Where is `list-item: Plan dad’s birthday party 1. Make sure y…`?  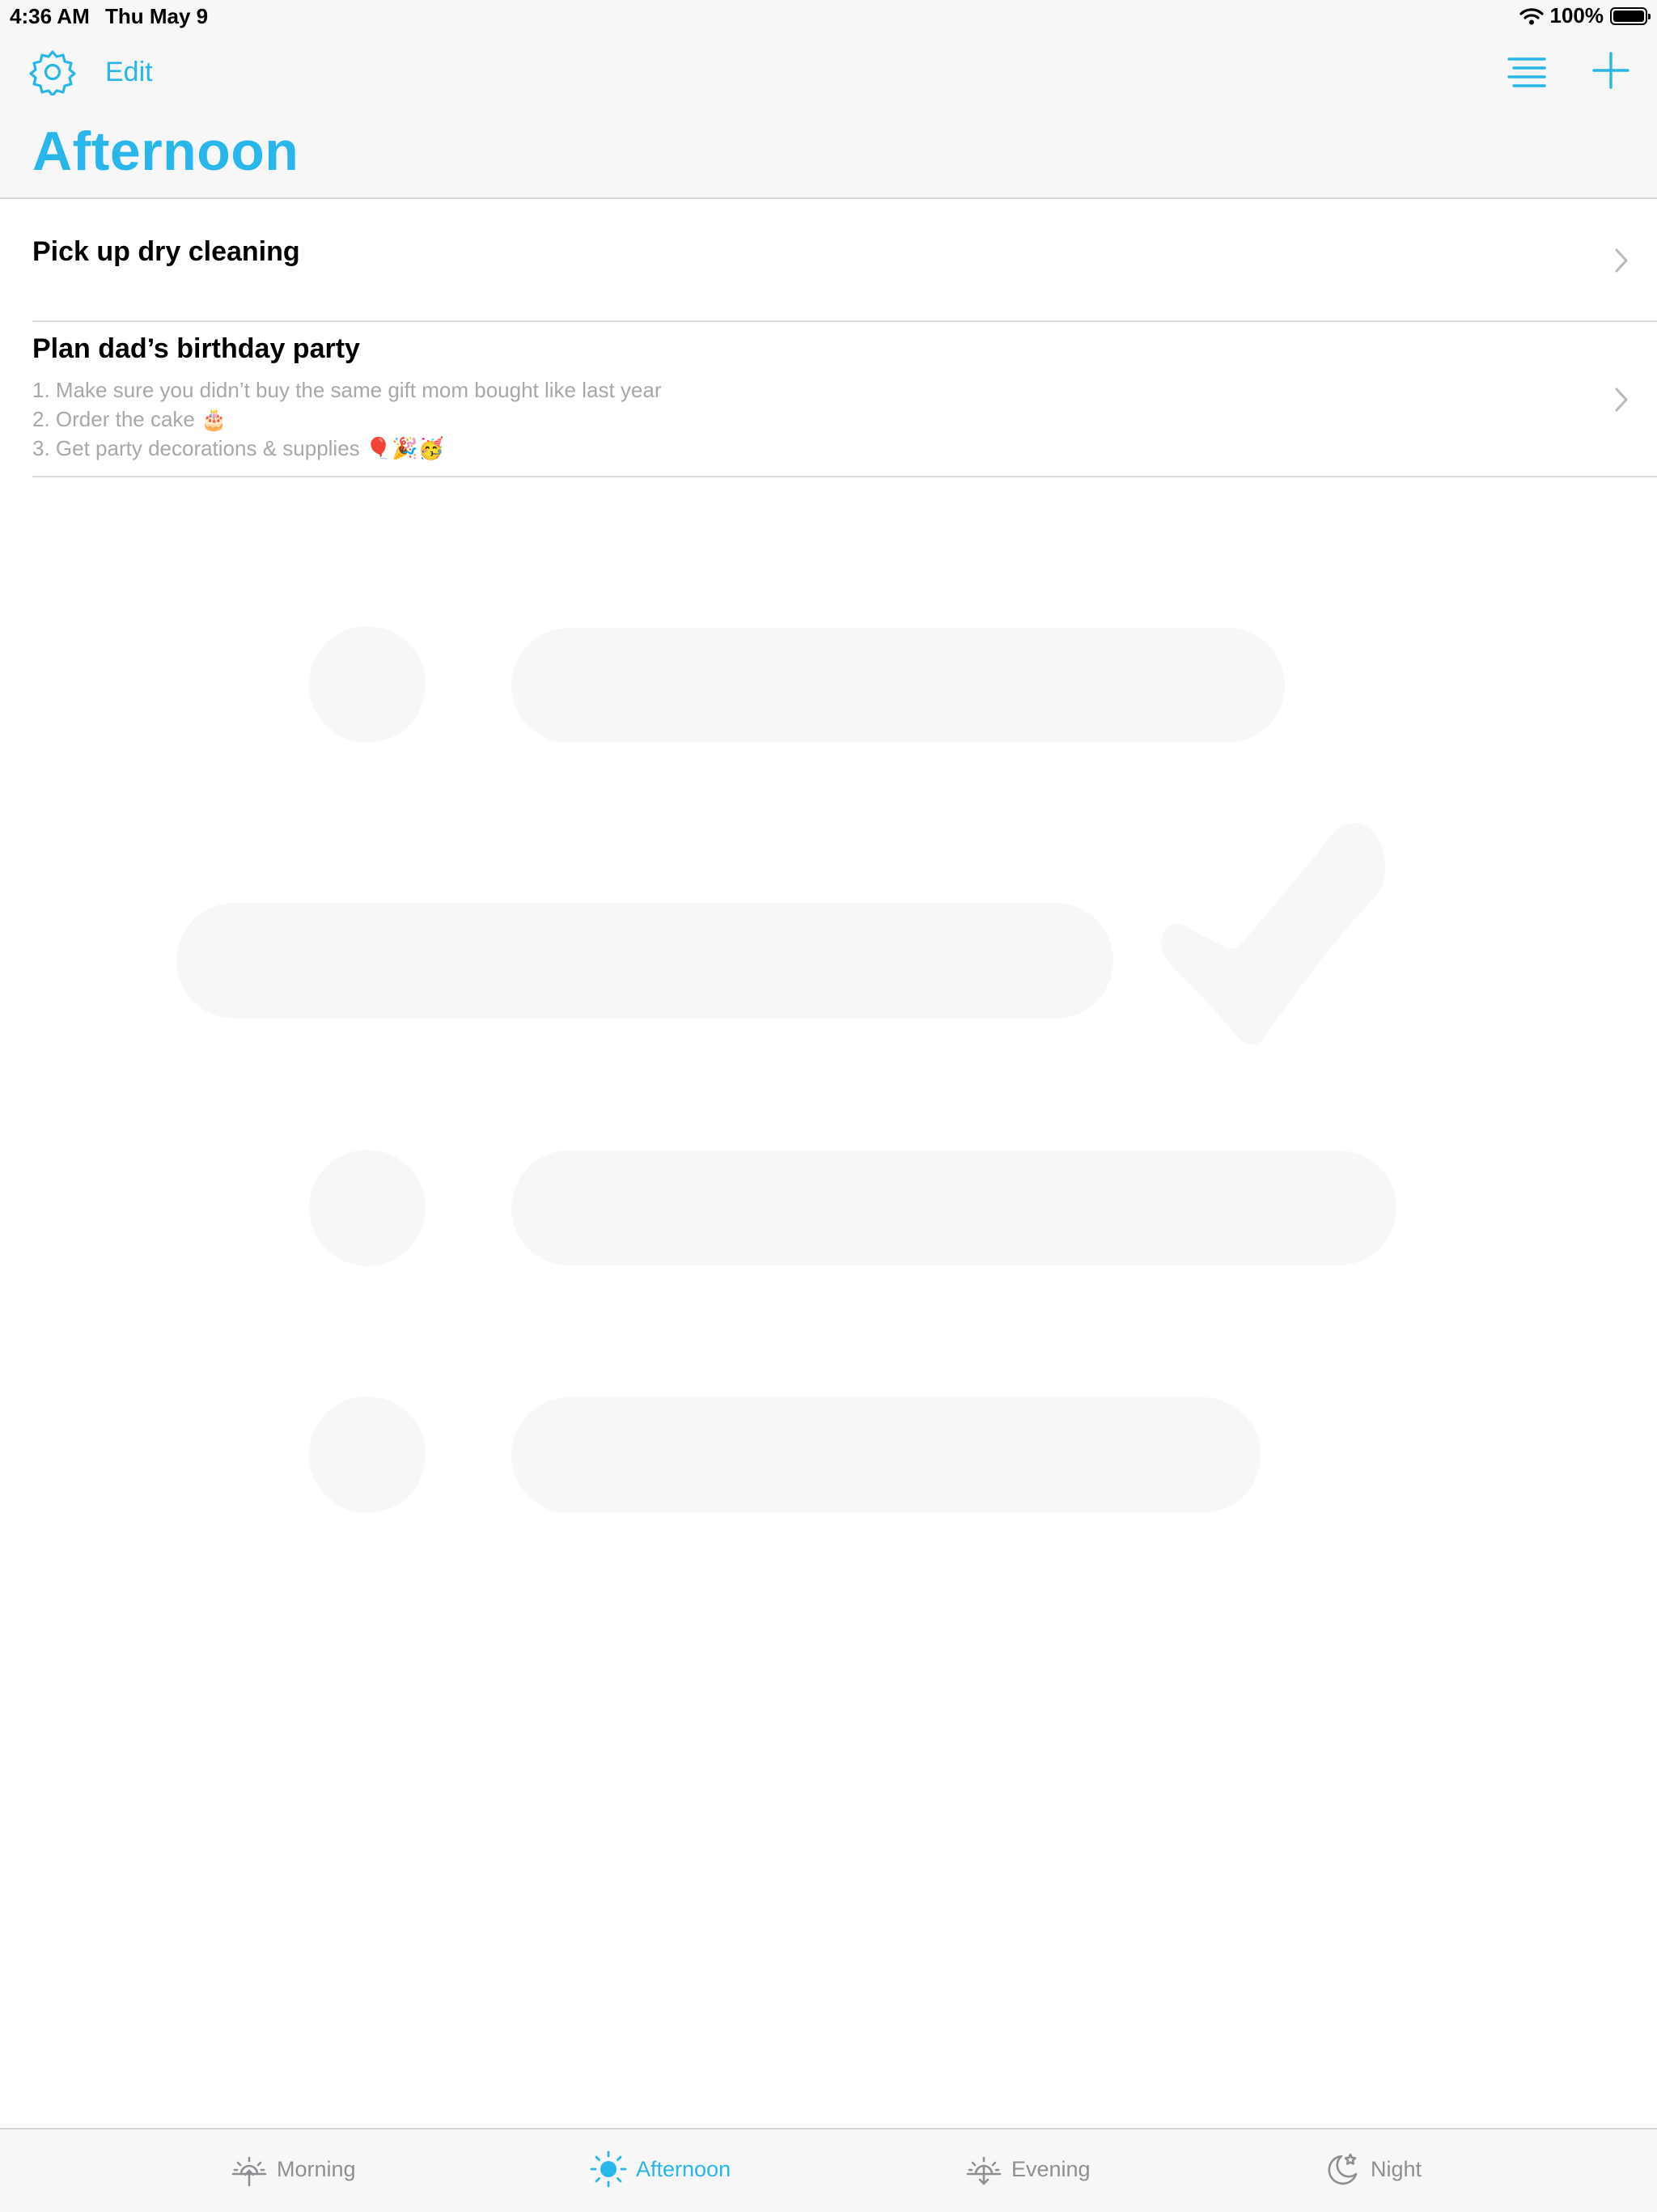 list-item: Plan dad’s birthday party 1. Make sure y… is located at coordinates (844, 399).